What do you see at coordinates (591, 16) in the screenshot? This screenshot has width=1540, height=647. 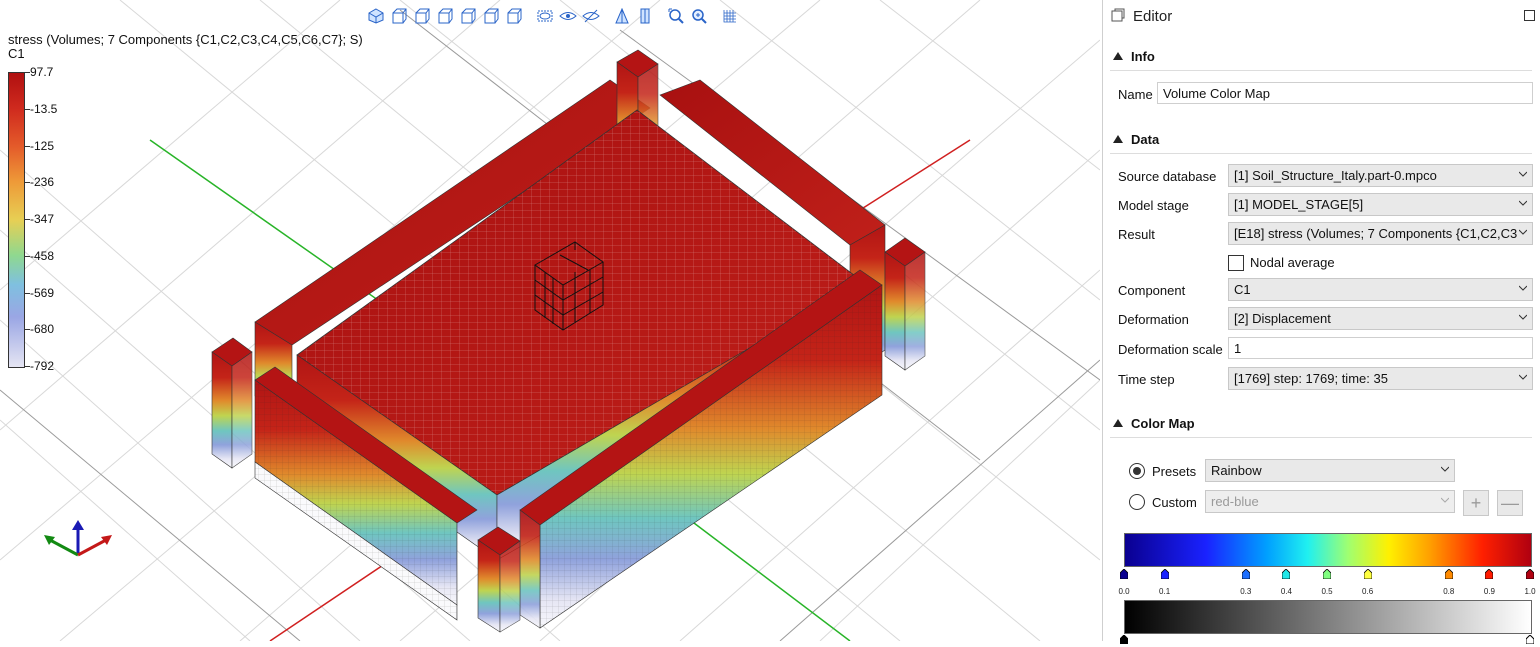 I see `hide-all-icon` at bounding box center [591, 16].